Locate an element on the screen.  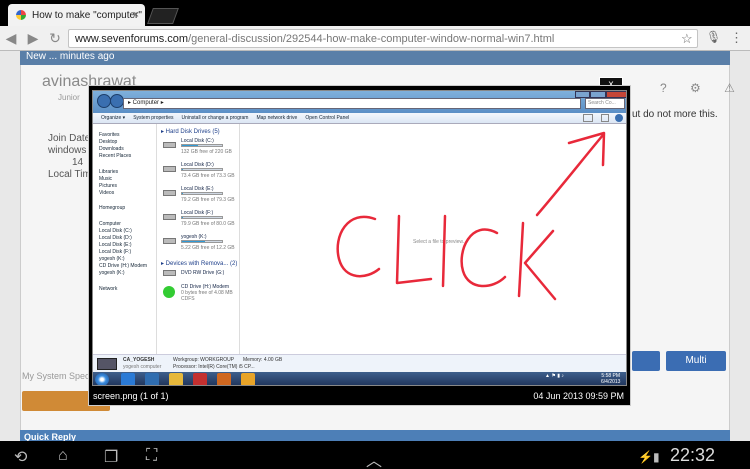
arrow-head is located at coordinates (586, 149).